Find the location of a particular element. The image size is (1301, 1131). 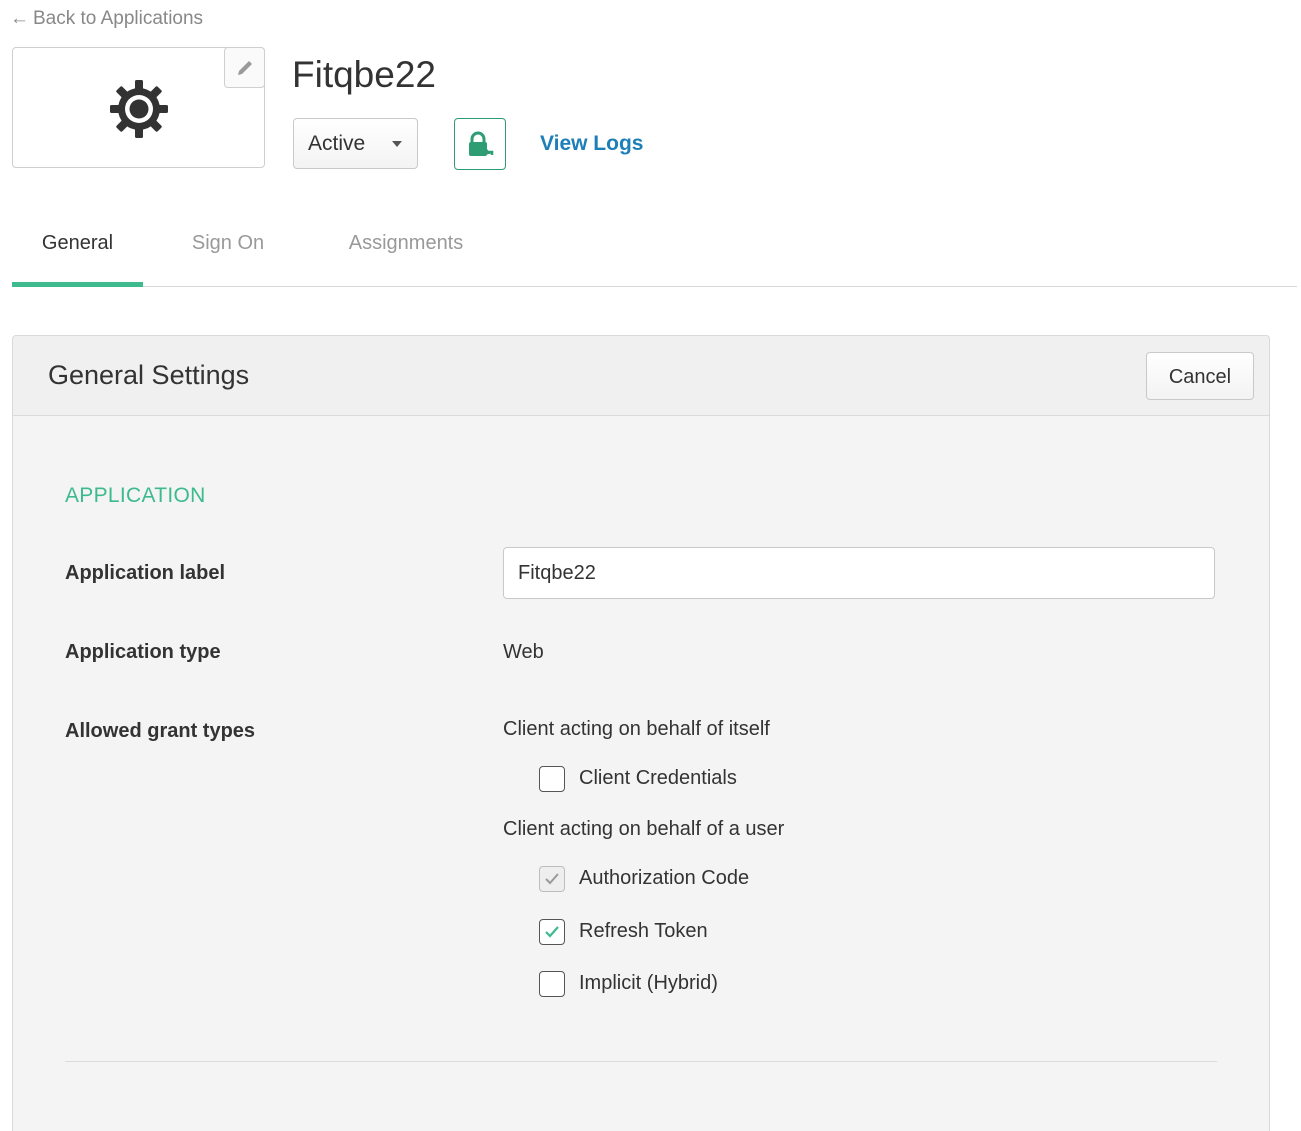

back-link-label: Back to Applications is located at coordinates (118, 18).